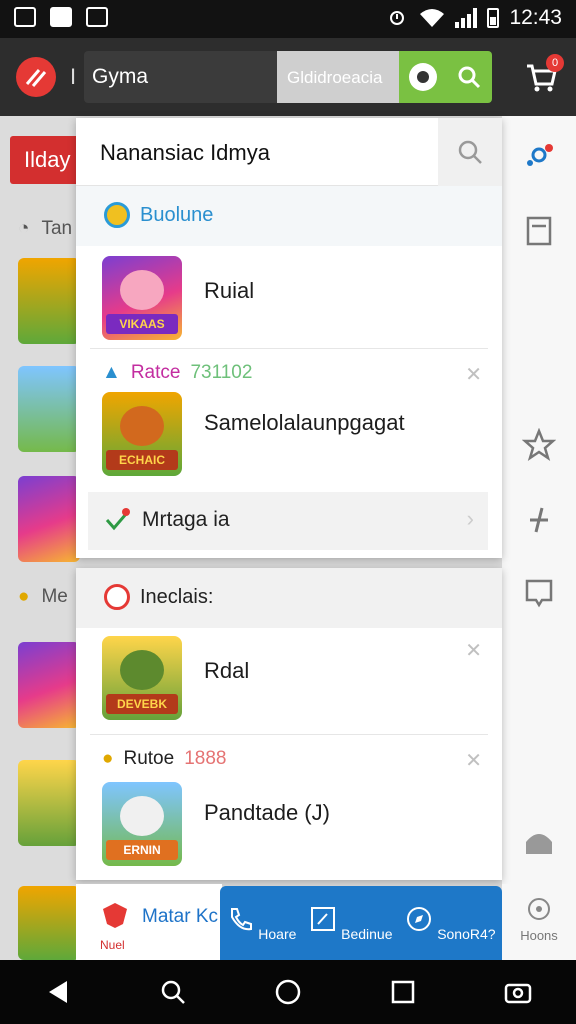 Image resolution: width=576 pixels, height=1024 pixels. I want to click on vibrate-icon, so click(397, 18).